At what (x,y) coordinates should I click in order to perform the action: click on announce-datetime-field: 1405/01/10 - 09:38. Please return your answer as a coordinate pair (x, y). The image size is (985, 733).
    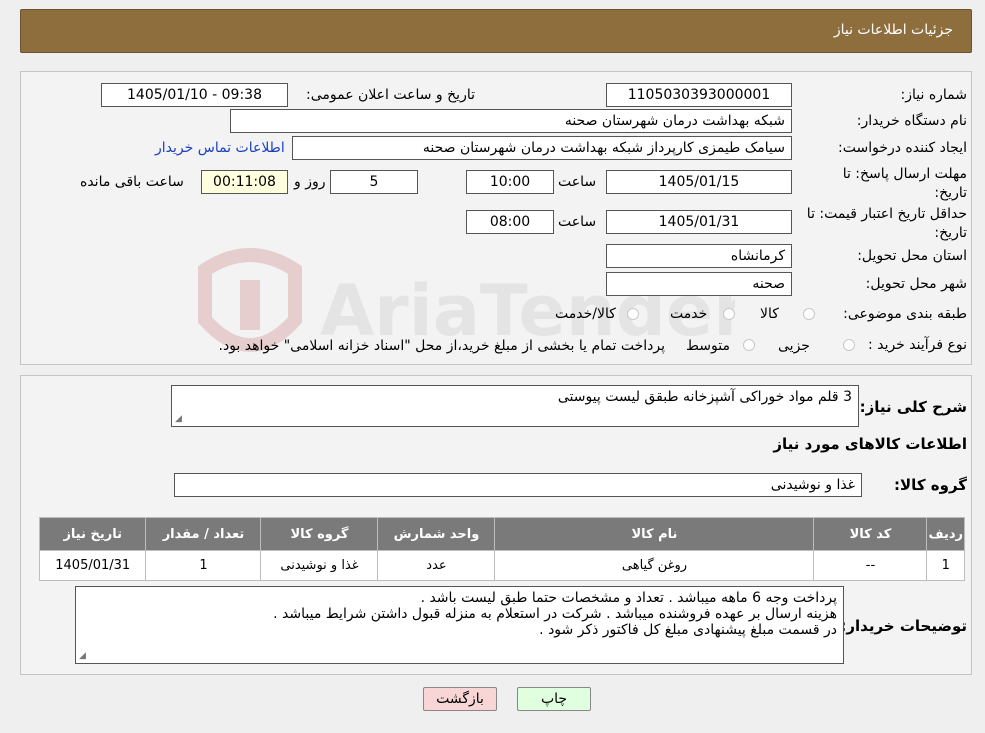
    Looking at the image, I should click on (194, 95).